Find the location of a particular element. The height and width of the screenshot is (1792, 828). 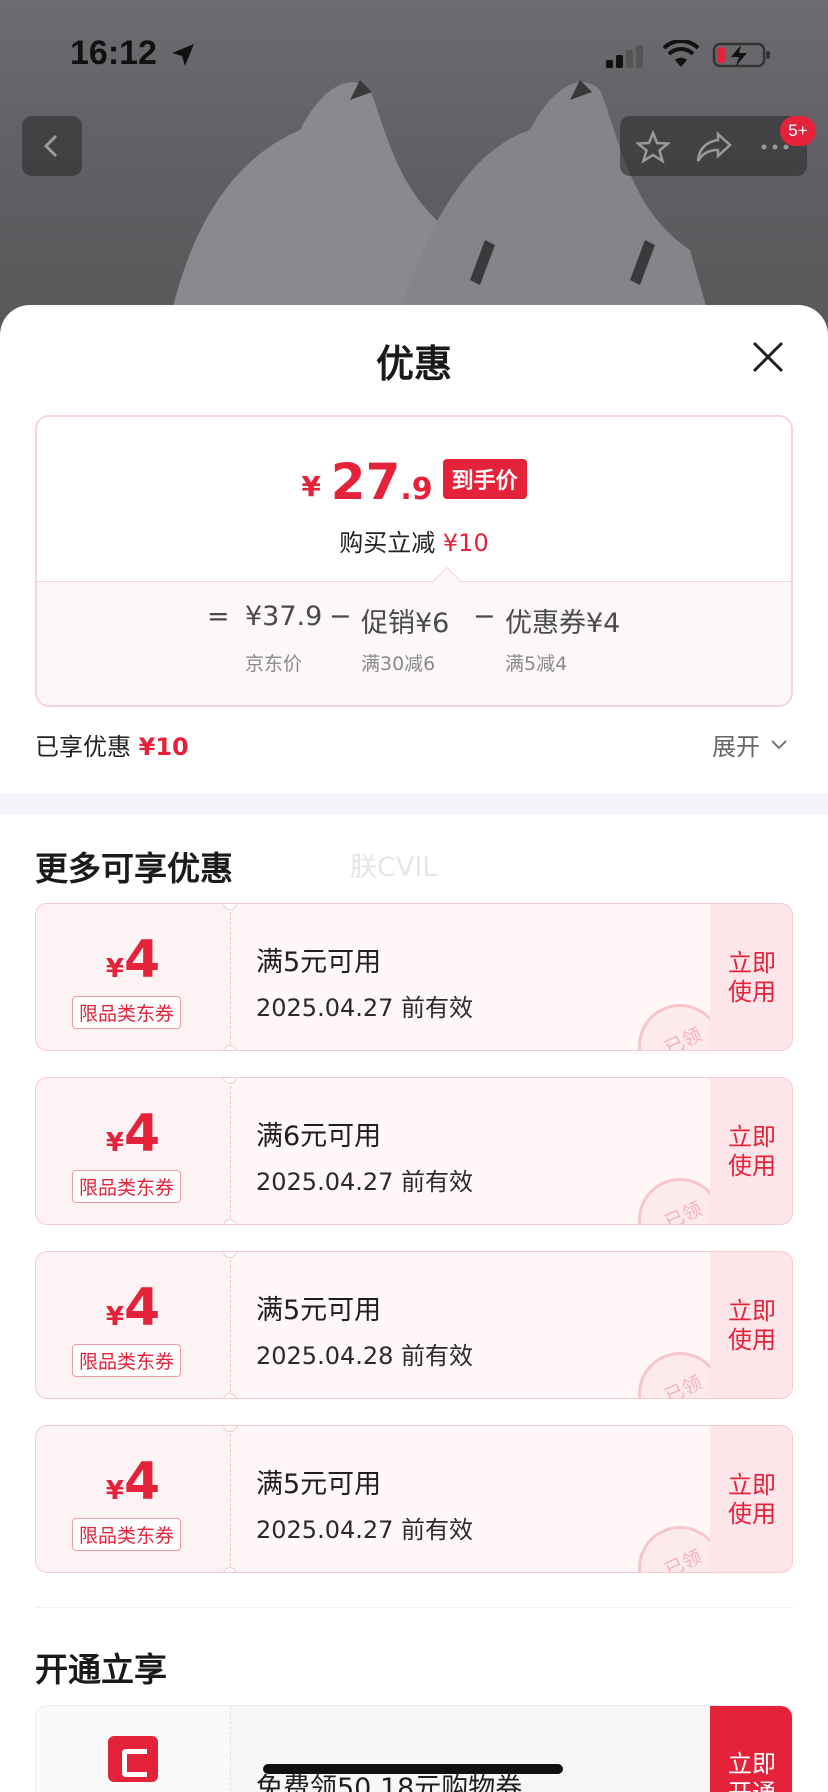

expand-label: 展开 is located at coordinates (736, 747).